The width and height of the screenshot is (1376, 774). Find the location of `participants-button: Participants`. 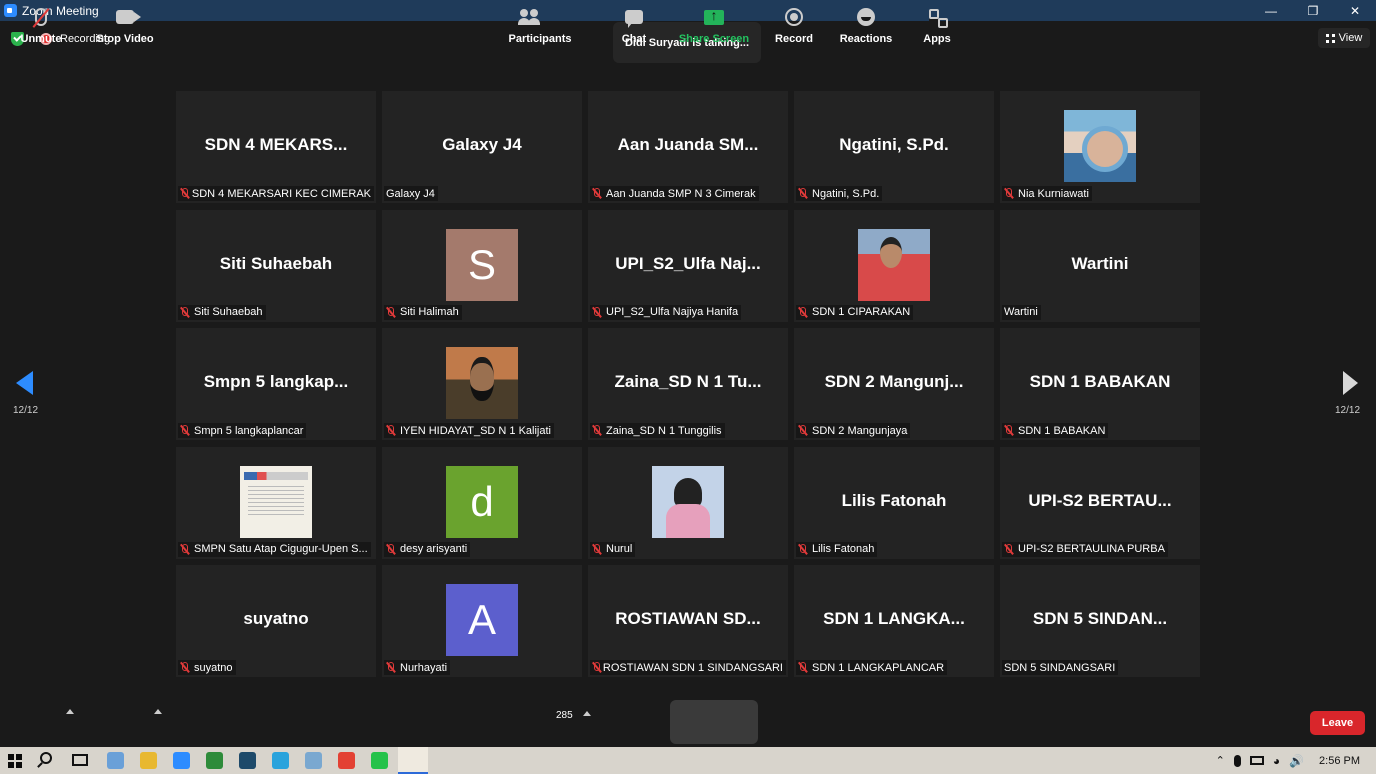

participants-button: Participants is located at coordinates (540, 25).